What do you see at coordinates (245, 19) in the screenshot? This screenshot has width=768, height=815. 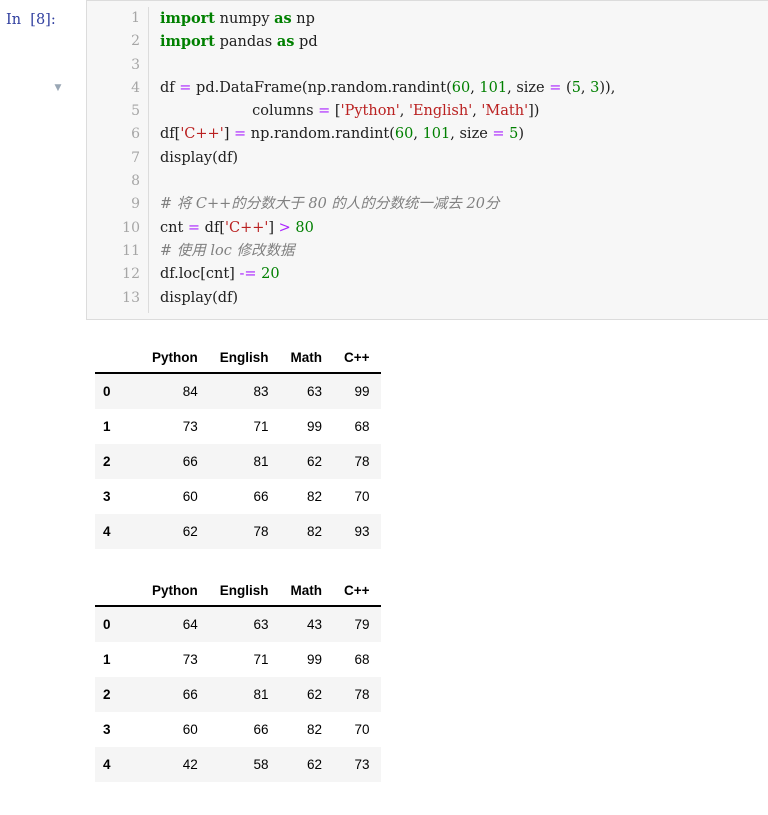 I see `token-plain: numpy` at bounding box center [245, 19].